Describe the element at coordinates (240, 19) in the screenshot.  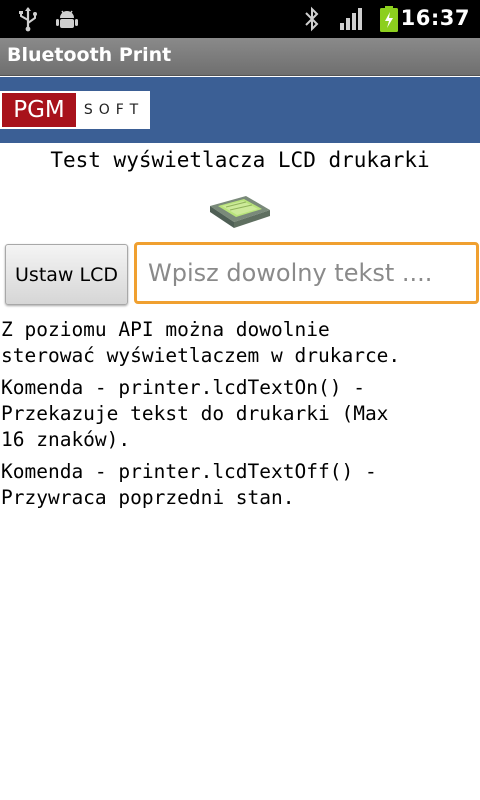
I see `status-bar: 16:37` at that location.